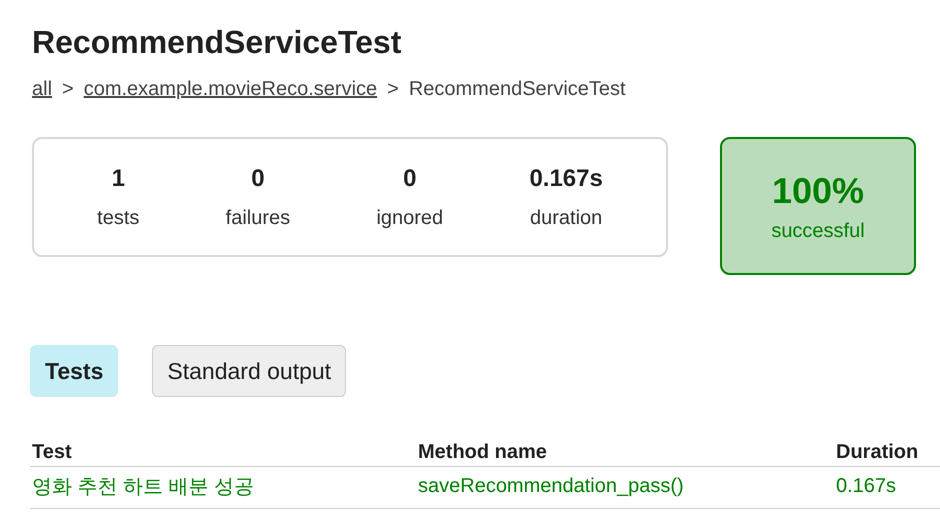  What do you see at coordinates (517, 89) in the screenshot?
I see `breadcrumb-current: RecommendServiceTest` at bounding box center [517, 89].